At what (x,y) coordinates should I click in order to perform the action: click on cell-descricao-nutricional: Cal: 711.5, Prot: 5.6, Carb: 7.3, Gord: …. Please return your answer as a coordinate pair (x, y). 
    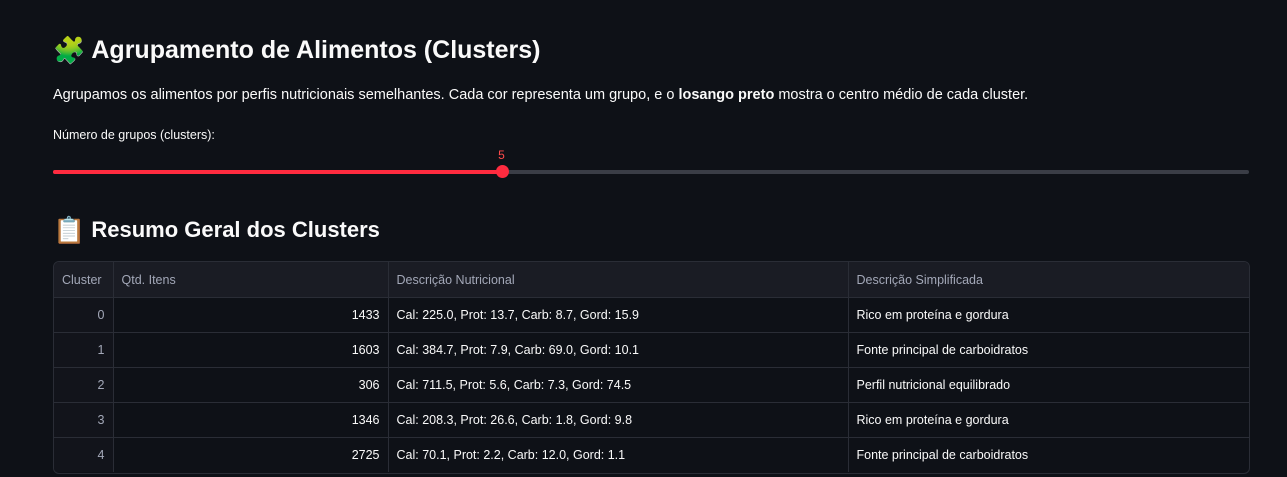
    Looking at the image, I should click on (618, 385).